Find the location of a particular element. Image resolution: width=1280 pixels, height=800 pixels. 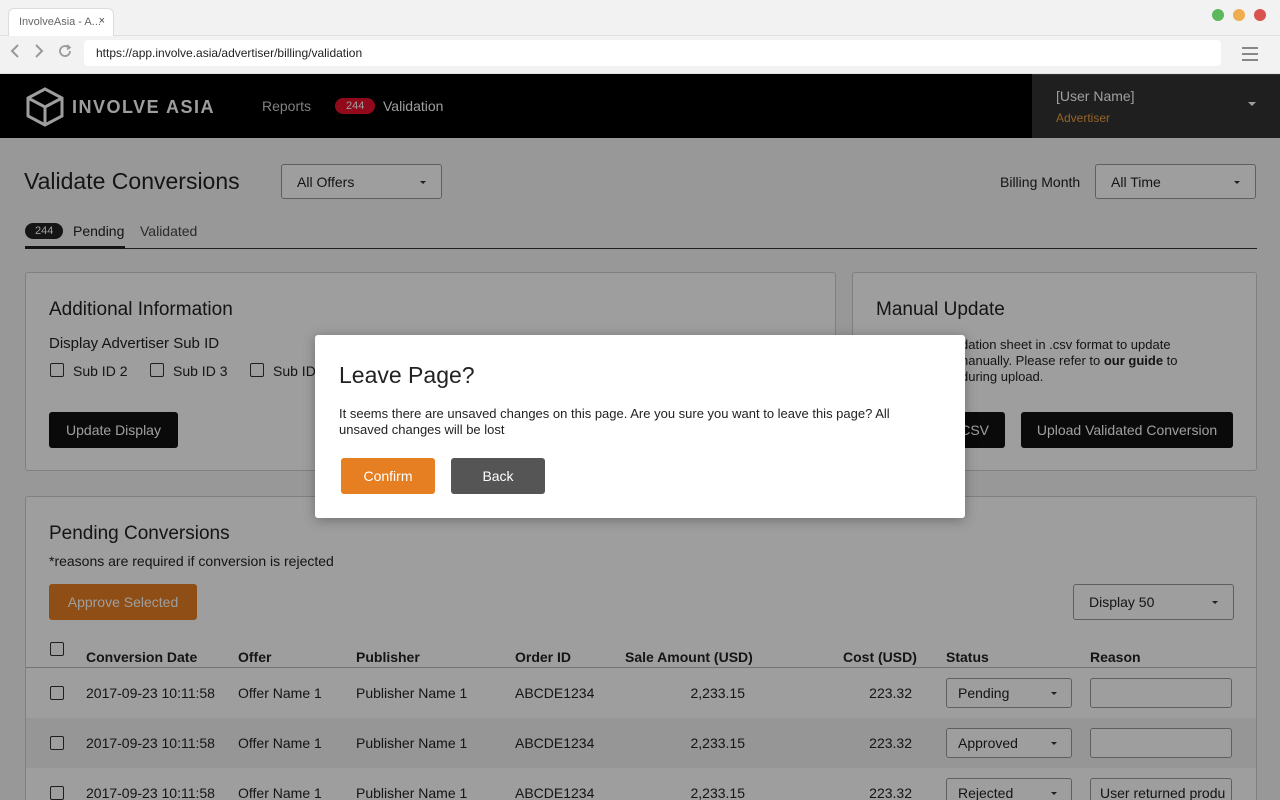

close-tab-icon: × is located at coordinates (102, 21).